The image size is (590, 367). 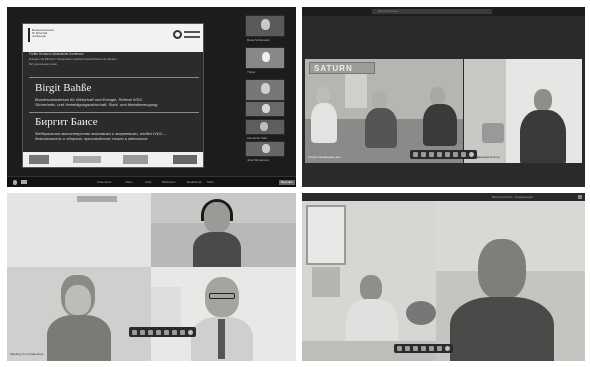 What do you see at coordinates (493, 133) in the screenshot?
I see `shelf-object` at bounding box center [493, 133].